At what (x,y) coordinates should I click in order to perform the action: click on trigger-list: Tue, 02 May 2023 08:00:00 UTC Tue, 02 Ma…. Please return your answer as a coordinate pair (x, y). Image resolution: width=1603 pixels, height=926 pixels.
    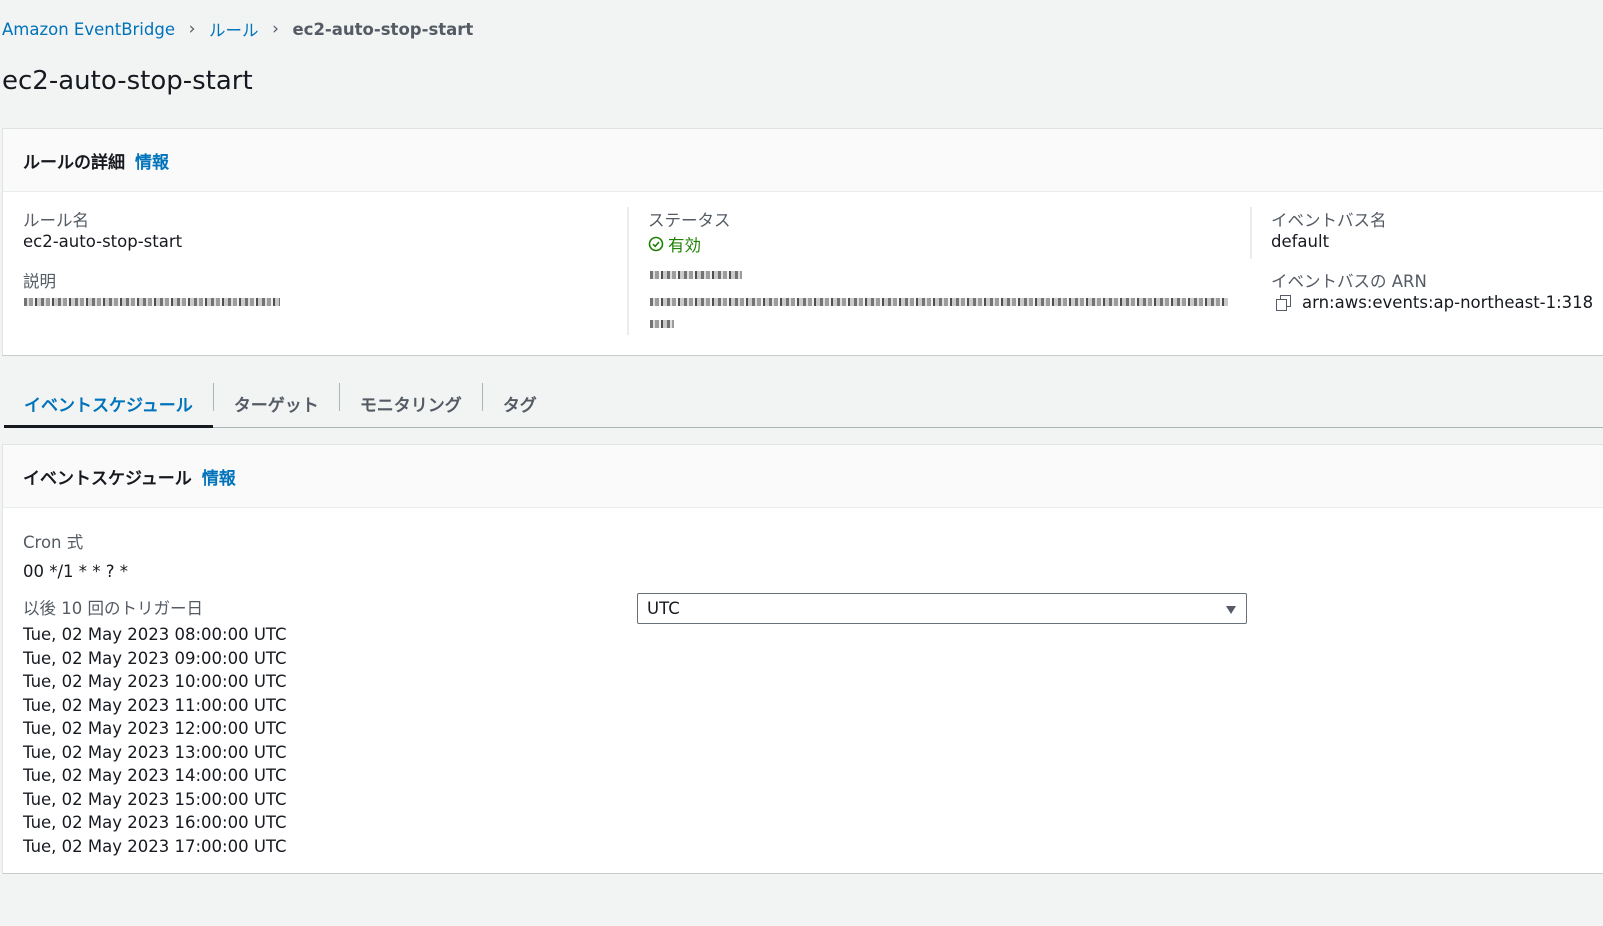
    Looking at the image, I should click on (155, 740).